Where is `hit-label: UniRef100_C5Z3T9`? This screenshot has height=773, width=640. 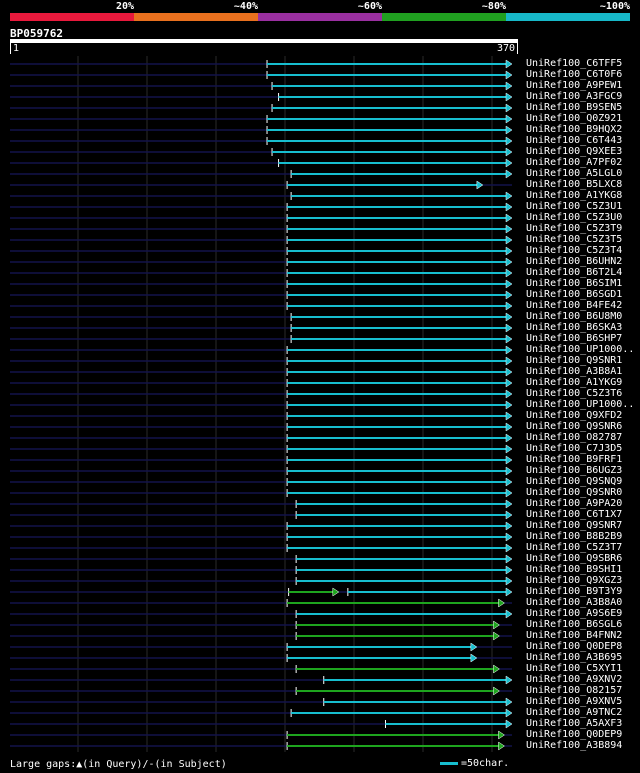 hit-label: UniRef100_C5Z3T9 is located at coordinates (582, 228).